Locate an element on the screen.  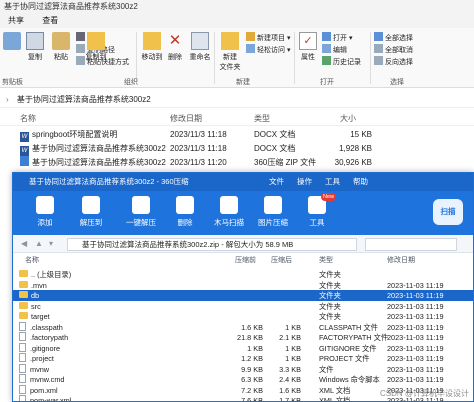
tools-button: 工具 New is located at coordinates (317, 210).